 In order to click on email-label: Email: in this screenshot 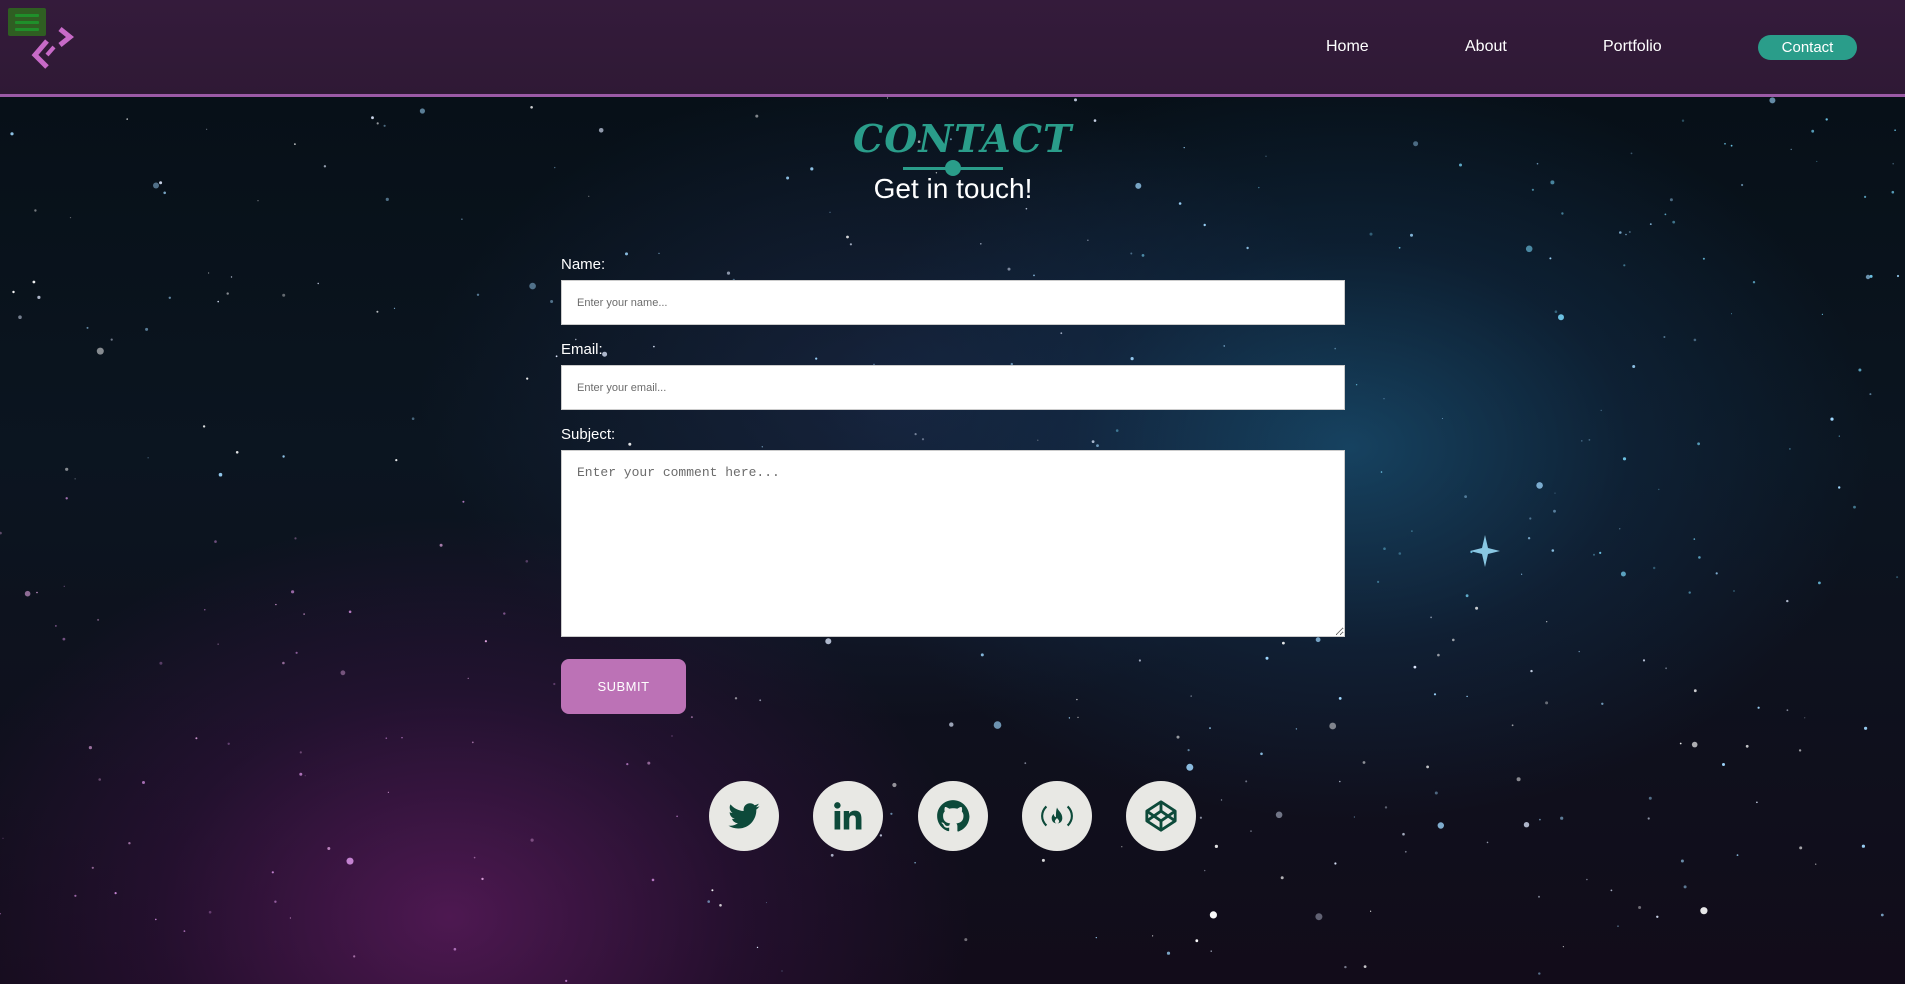, I will do `click(582, 349)`.